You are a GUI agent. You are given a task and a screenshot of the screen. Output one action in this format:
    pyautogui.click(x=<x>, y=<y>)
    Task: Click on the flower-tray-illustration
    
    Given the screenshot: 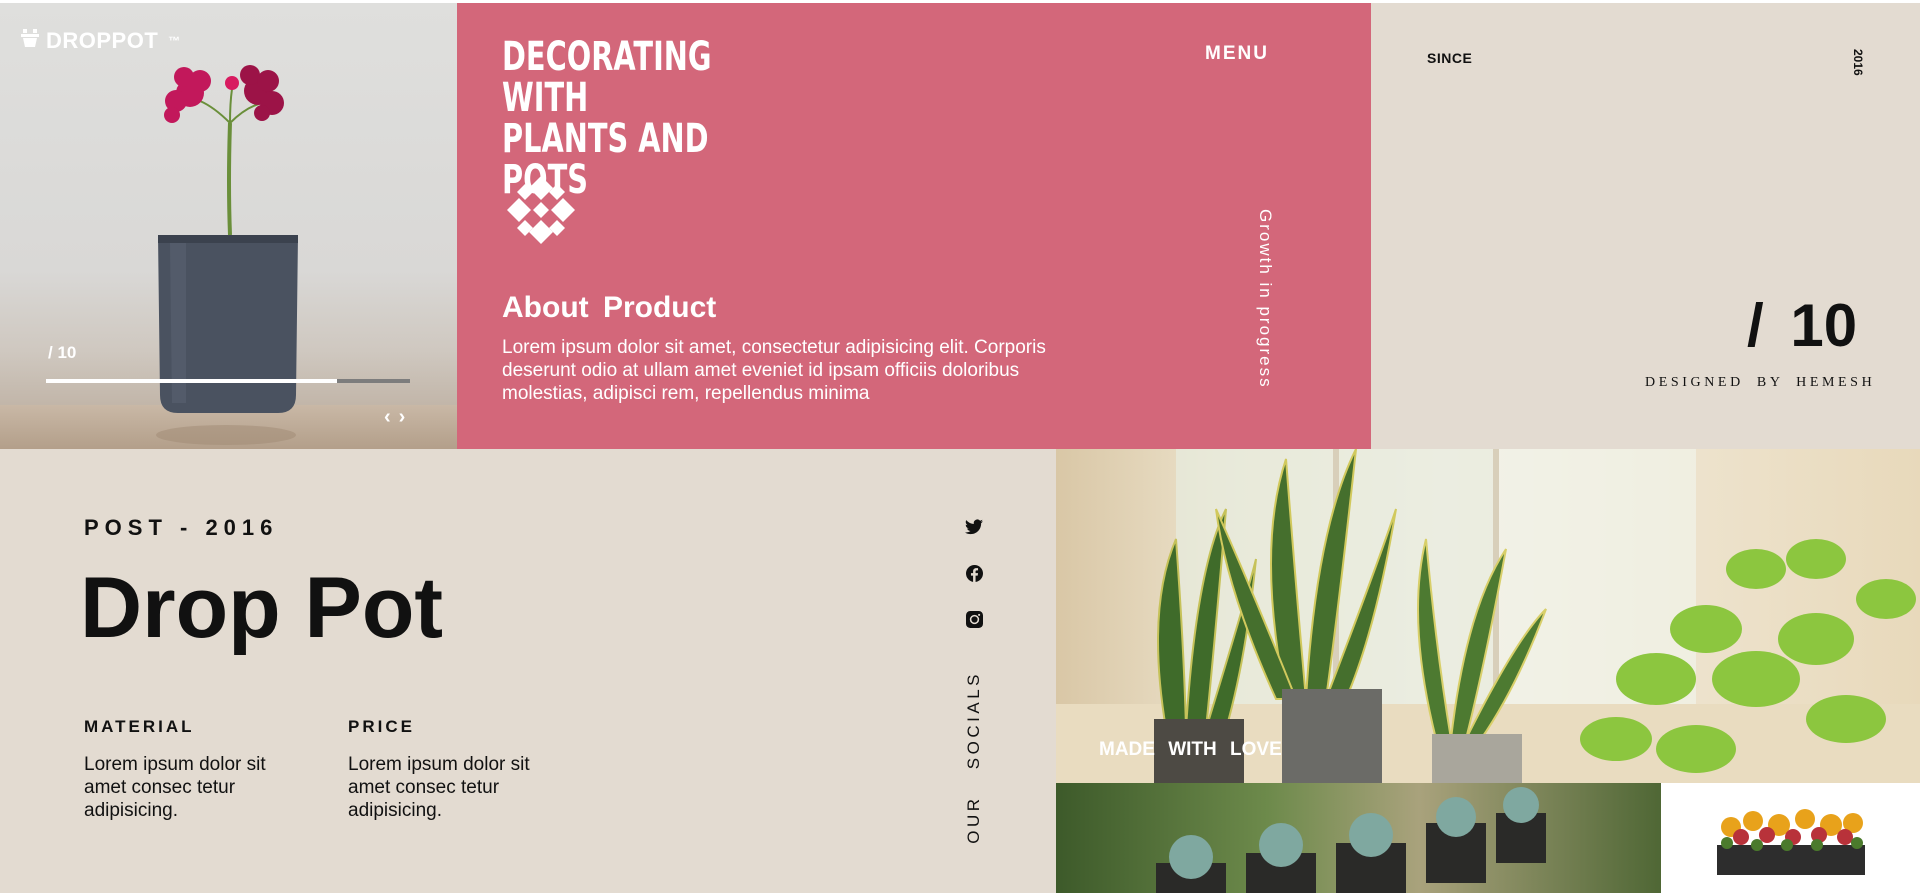 What is the action you would take?
    pyautogui.click(x=1791, y=842)
    